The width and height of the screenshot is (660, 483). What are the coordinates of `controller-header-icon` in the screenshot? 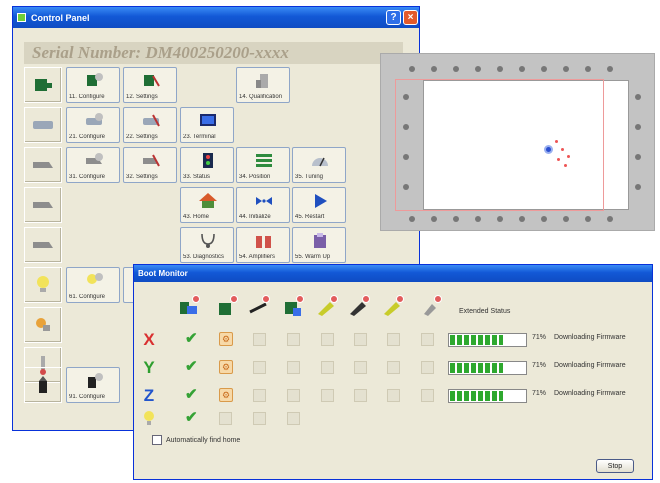 It's located at (189, 306).